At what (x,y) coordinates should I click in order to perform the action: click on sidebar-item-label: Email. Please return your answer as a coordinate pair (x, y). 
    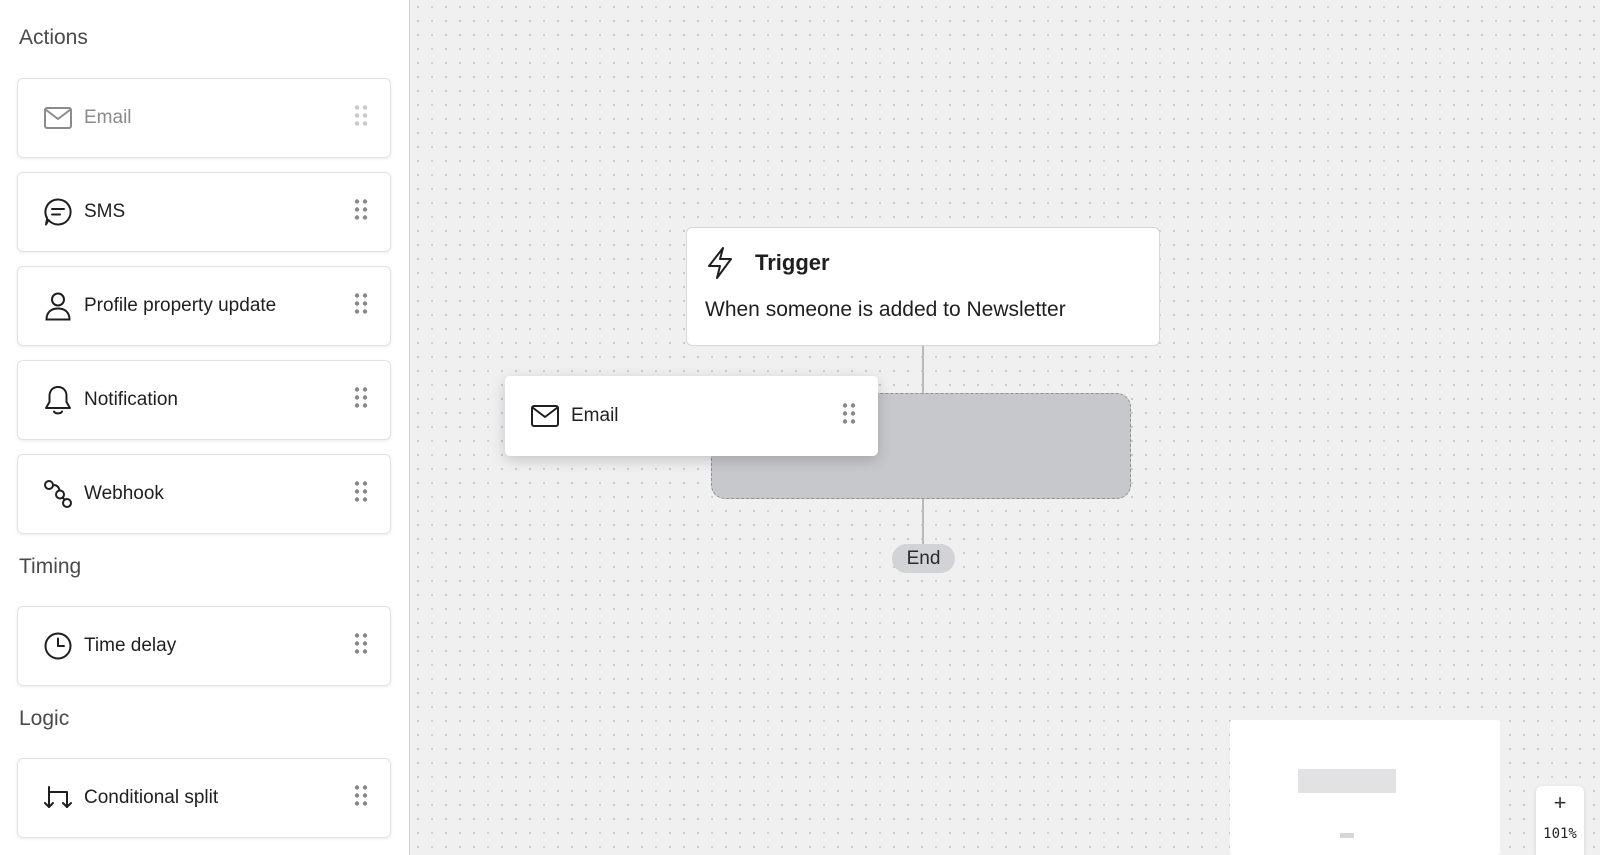
    Looking at the image, I should click on (108, 117).